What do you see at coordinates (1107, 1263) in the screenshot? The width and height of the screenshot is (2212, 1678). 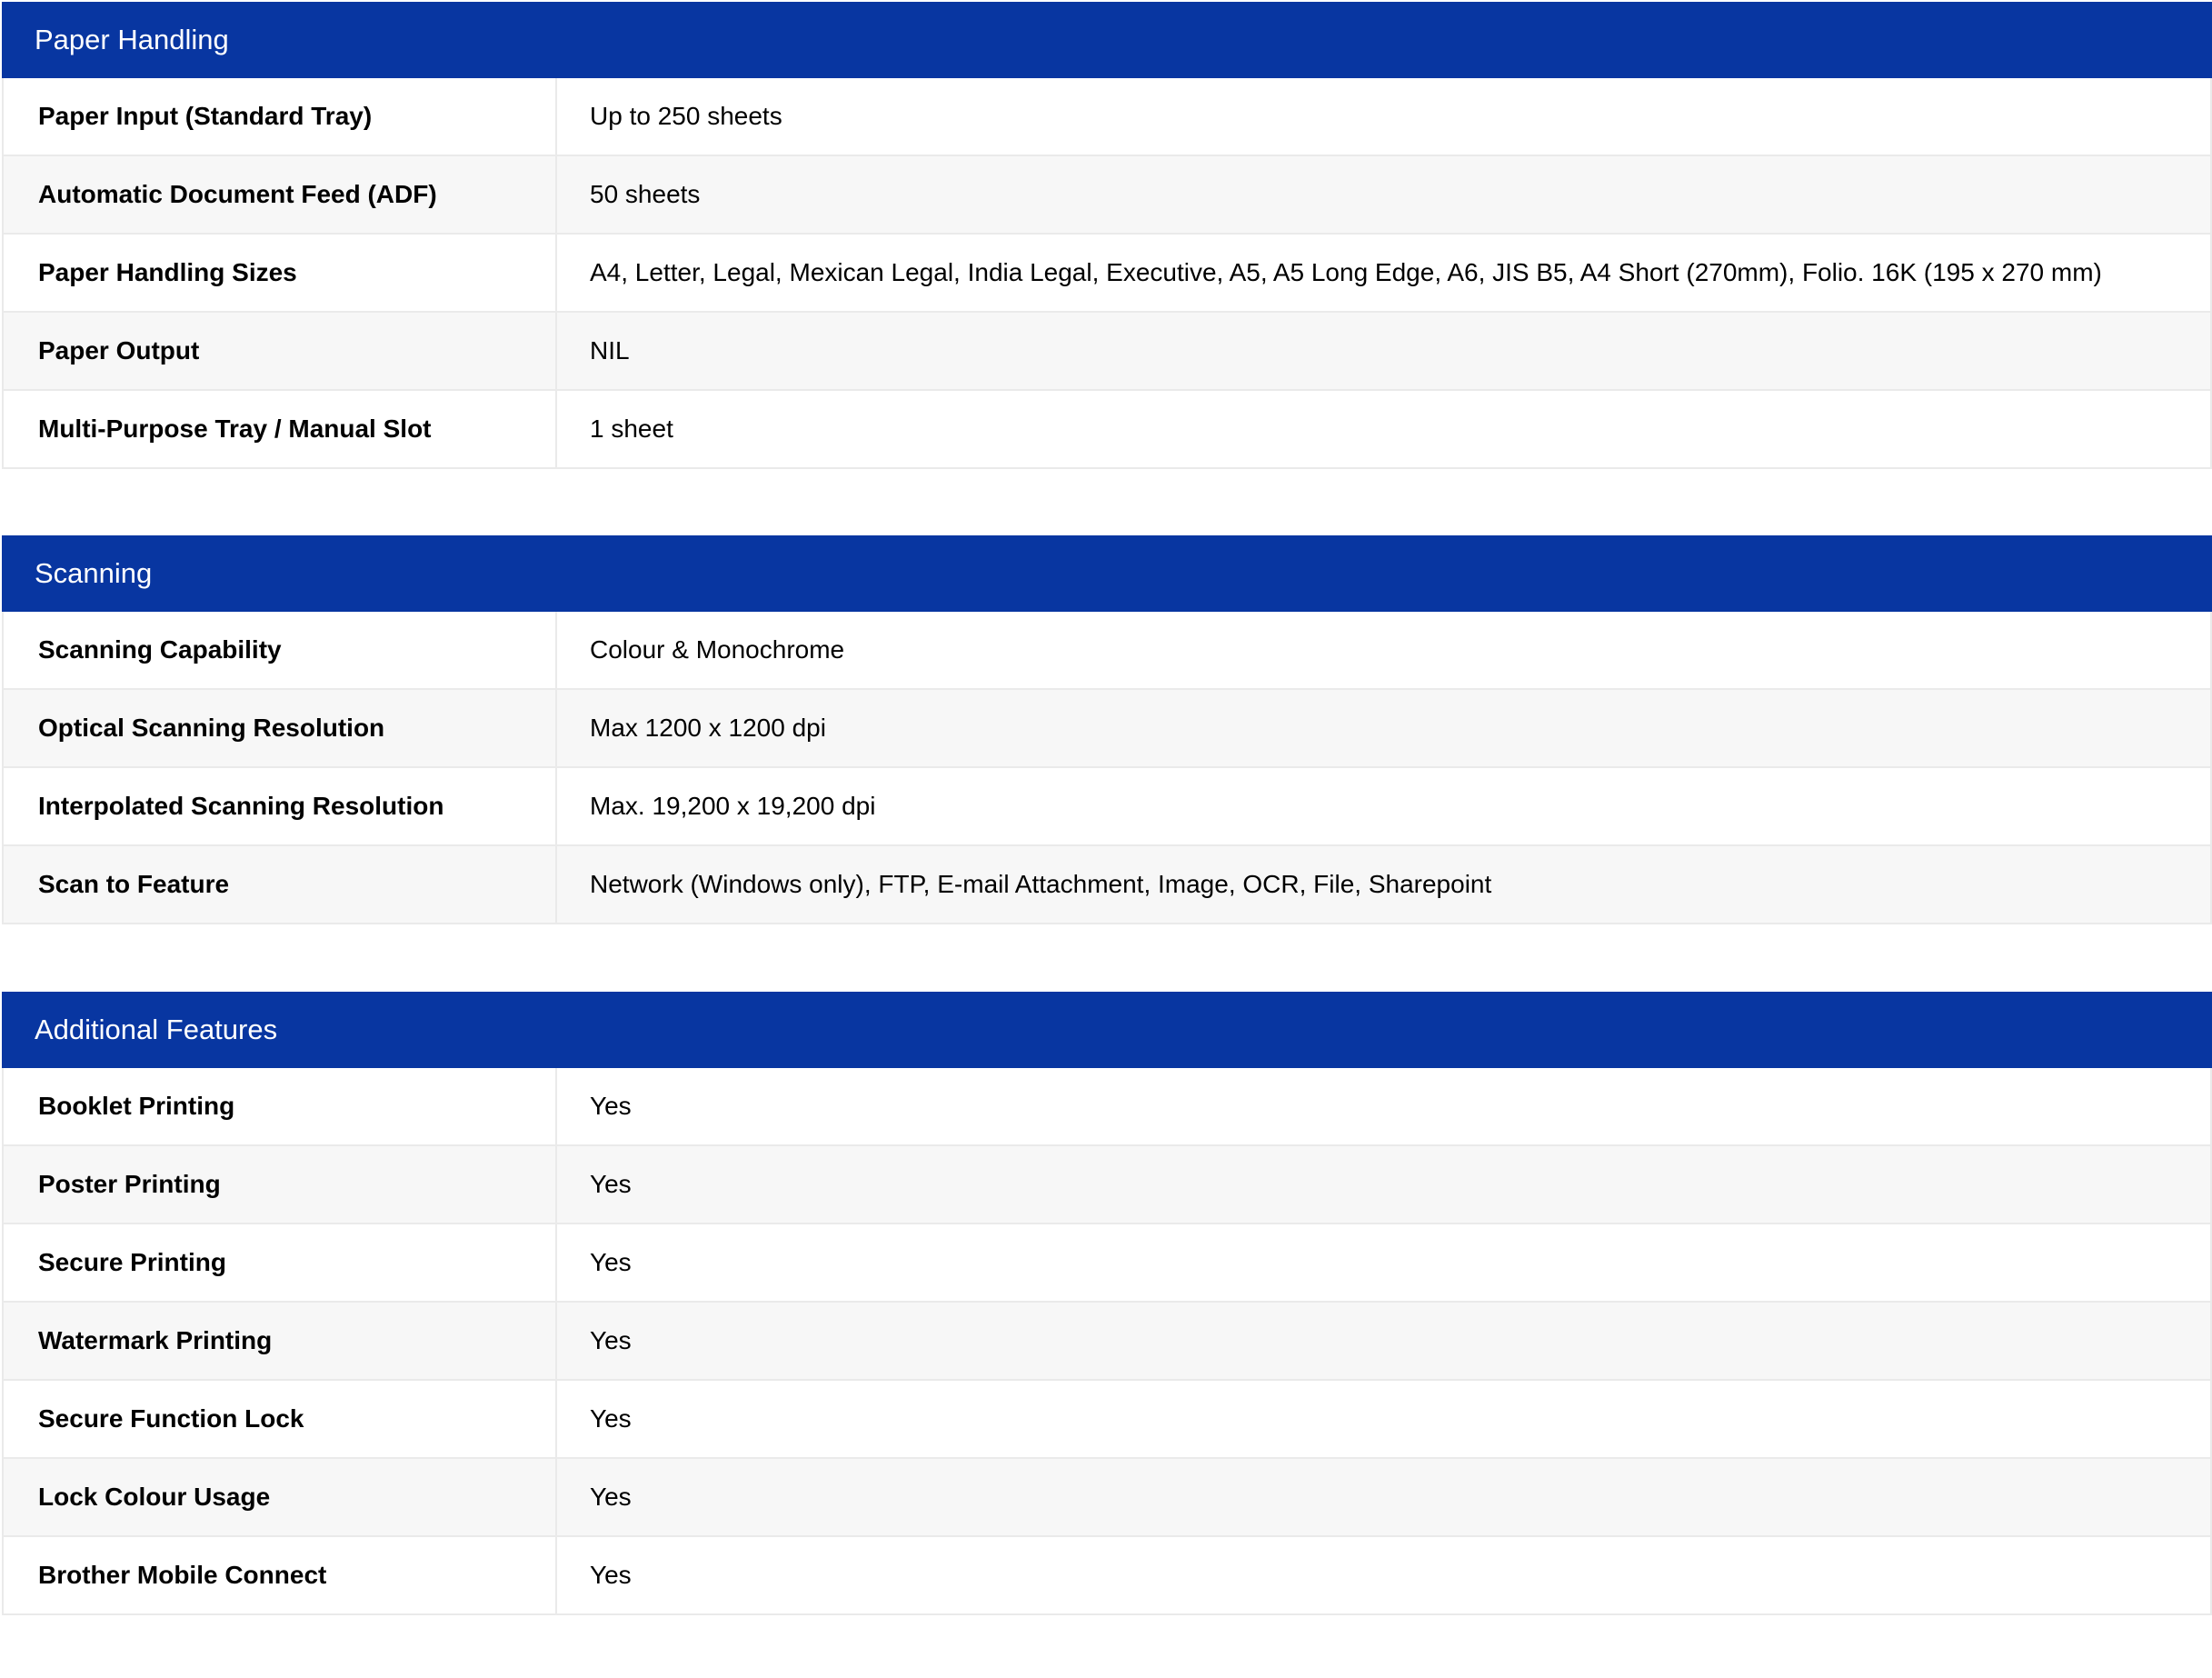 I see `spec-row: Secure Printing Yes` at bounding box center [1107, 1263].